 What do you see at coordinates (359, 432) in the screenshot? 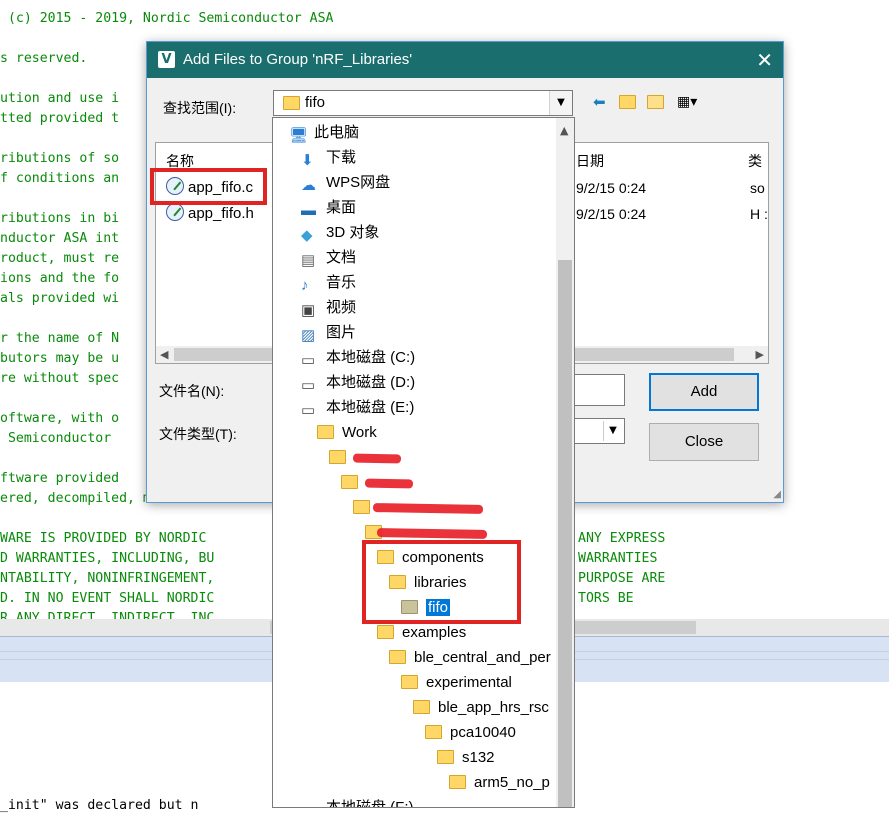
I see `dropdown-item-label: Work` at bounding box center [359, 432].